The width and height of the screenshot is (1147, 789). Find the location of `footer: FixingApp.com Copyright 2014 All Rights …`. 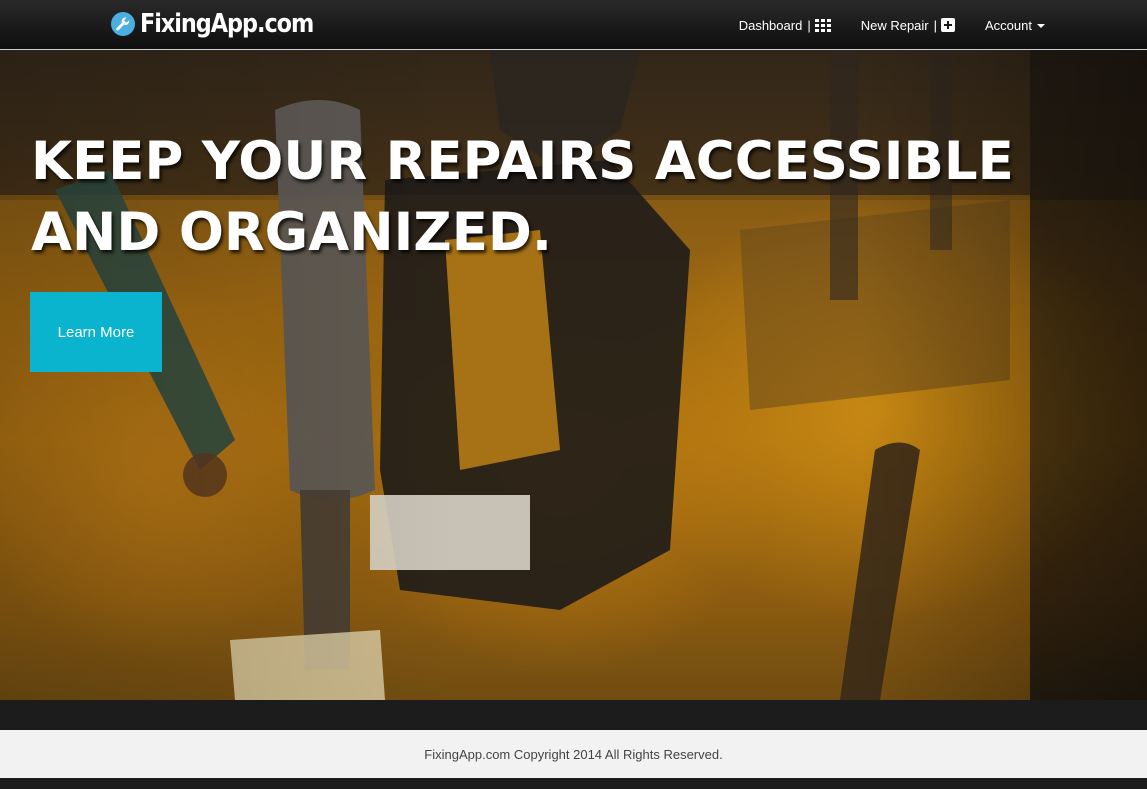

footer: FixingApp.com Copyright 2014 All Rights … is located at coordinates (573, 754).